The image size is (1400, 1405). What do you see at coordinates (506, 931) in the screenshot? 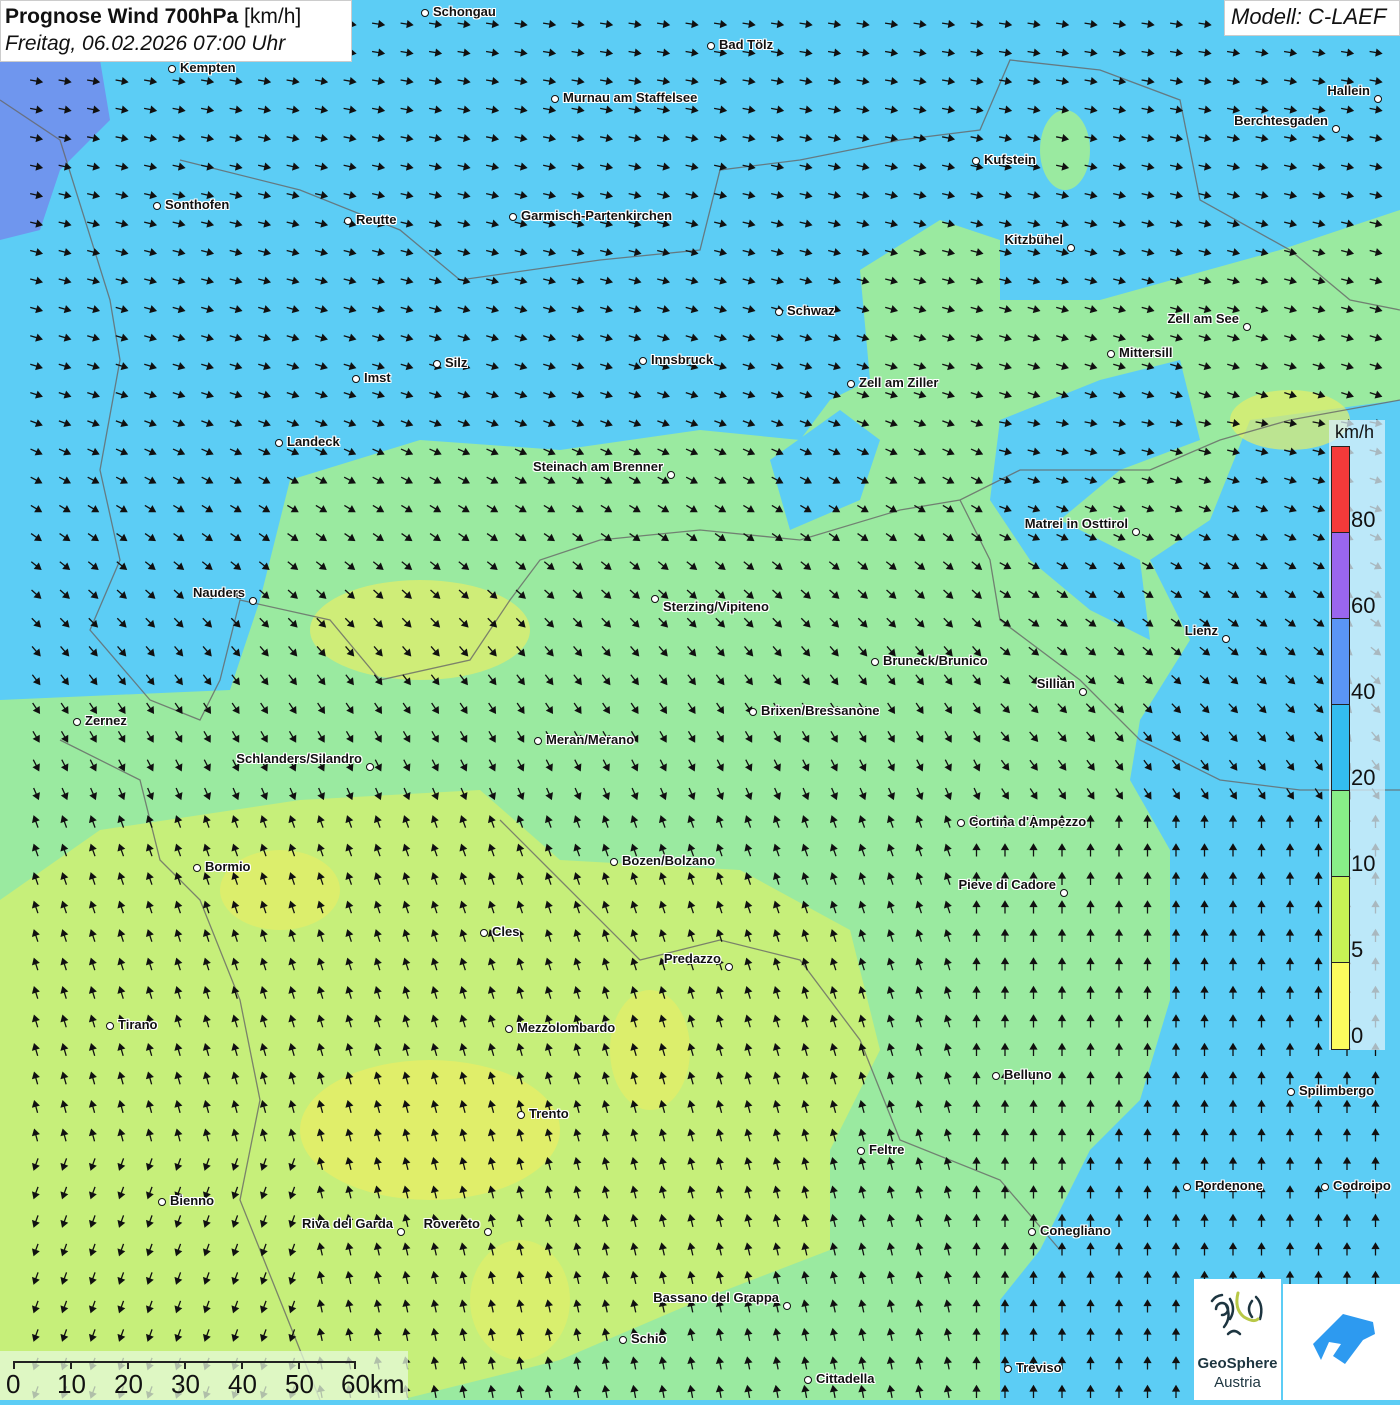
I see `city-name: Cles` at bounding box center [506, 931].